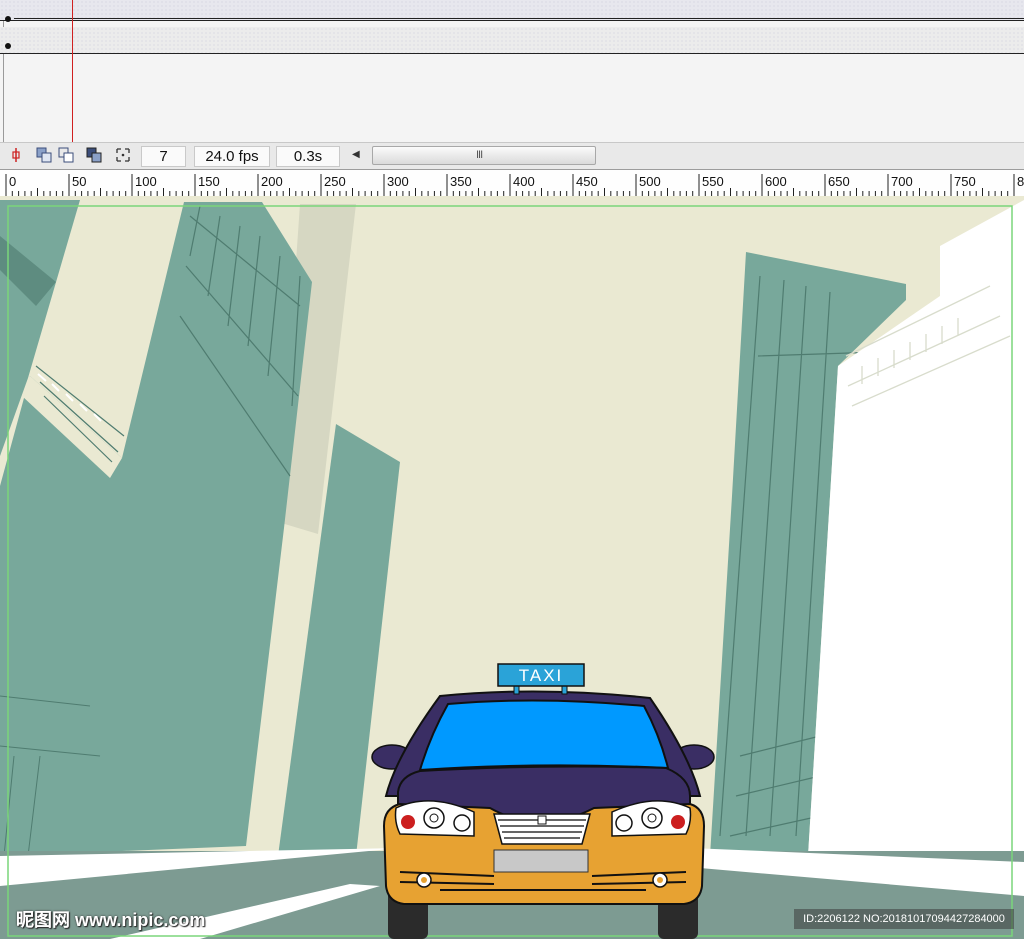 This screenshot has width=1024, height=939. I want to click on taxi-sign-text: TAXI, so click(541, 675).